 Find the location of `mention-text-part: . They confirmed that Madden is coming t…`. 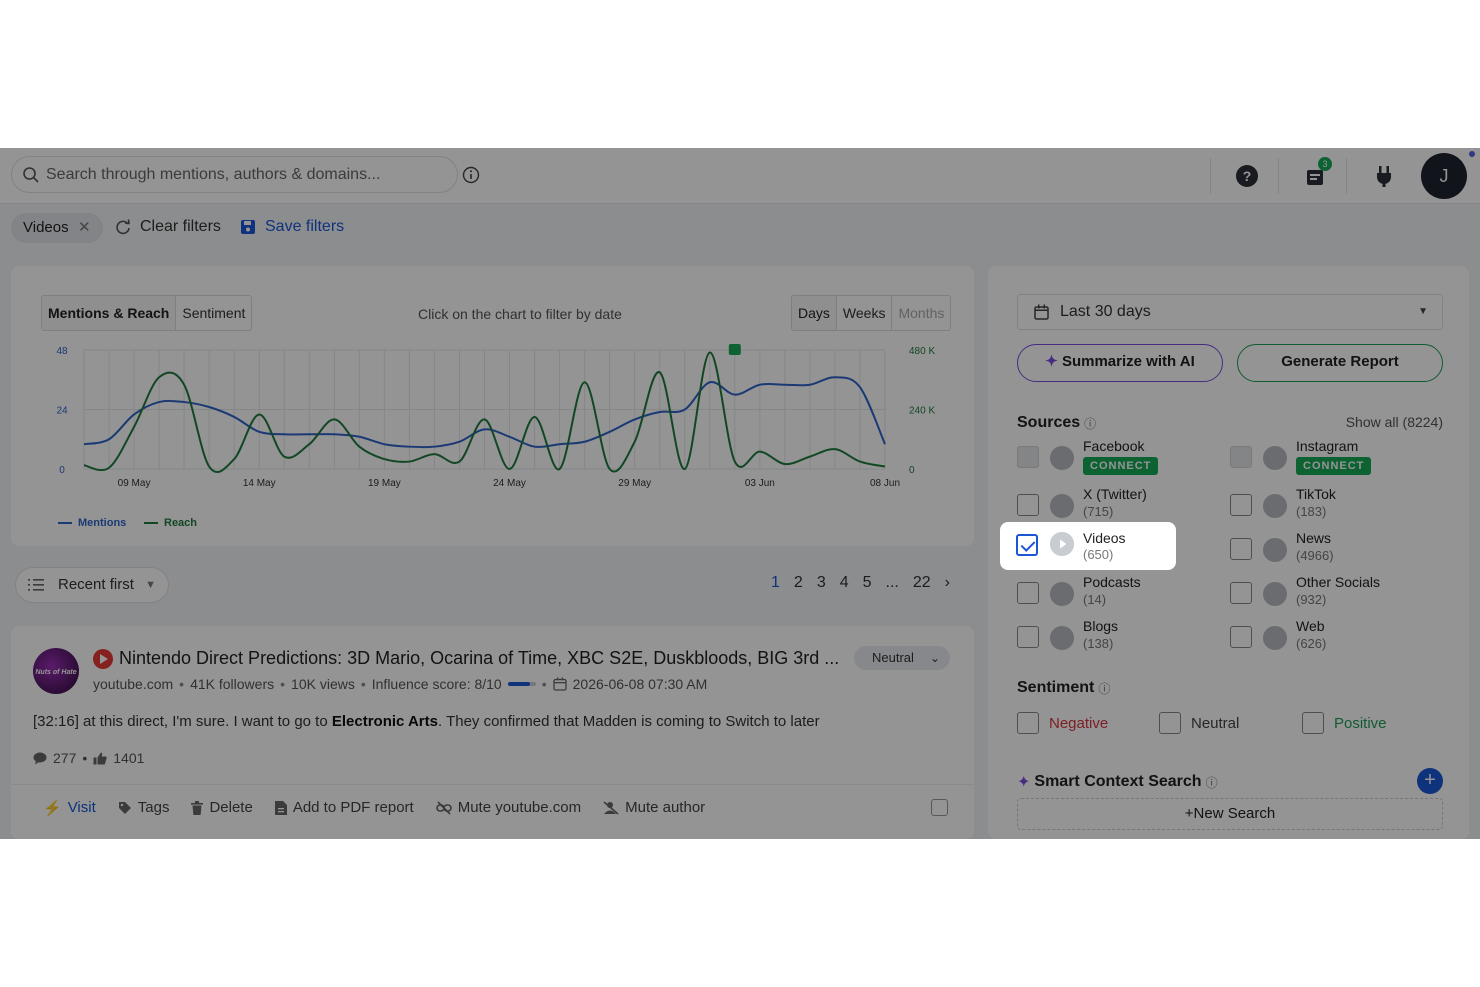

mention-text-part: . They confirmed that Madden is coming t… is located at coordinates (629, 721).